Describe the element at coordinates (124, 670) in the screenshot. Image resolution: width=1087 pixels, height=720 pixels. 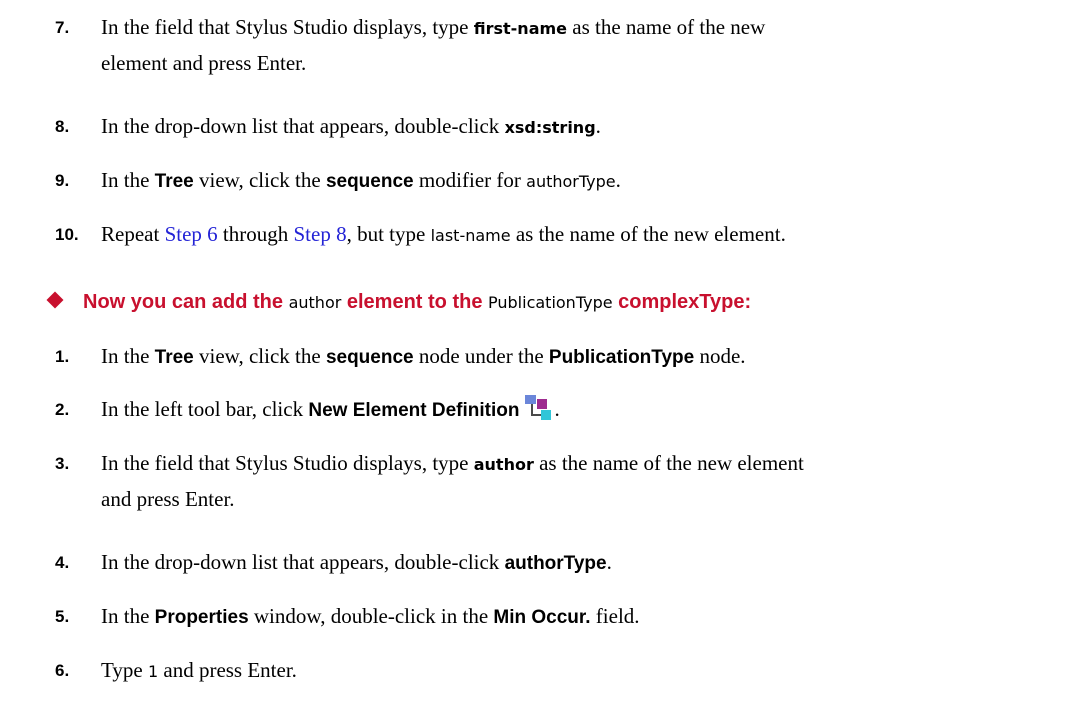
I see `step-text: Type` at that location.